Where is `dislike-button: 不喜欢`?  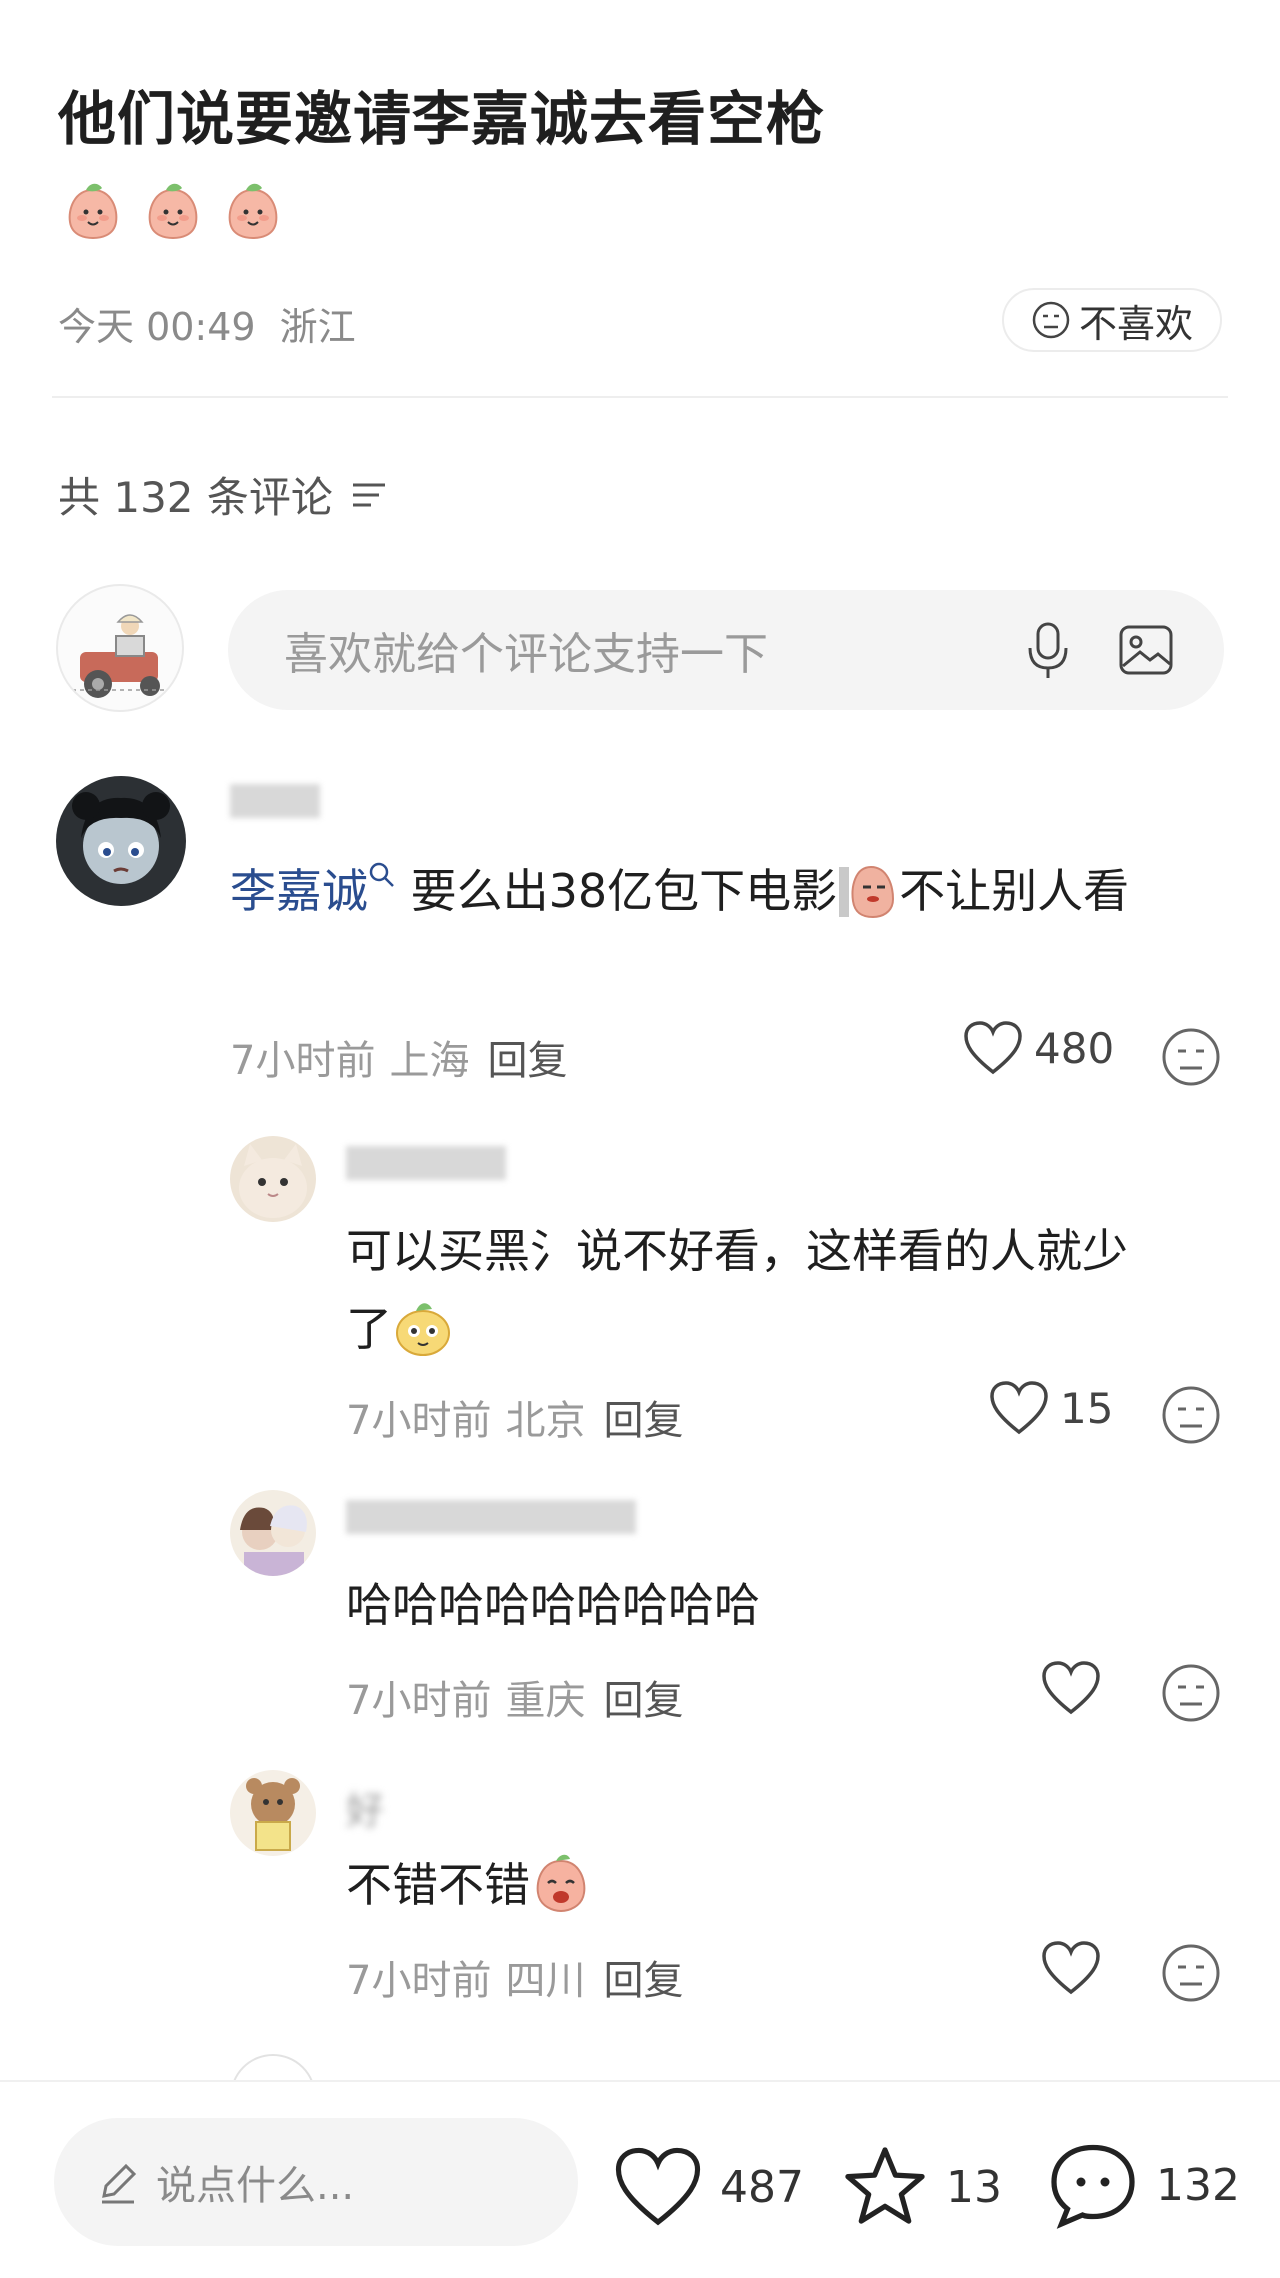
dislike-button: 不喜欢 is located at coordinates (1112, 320).